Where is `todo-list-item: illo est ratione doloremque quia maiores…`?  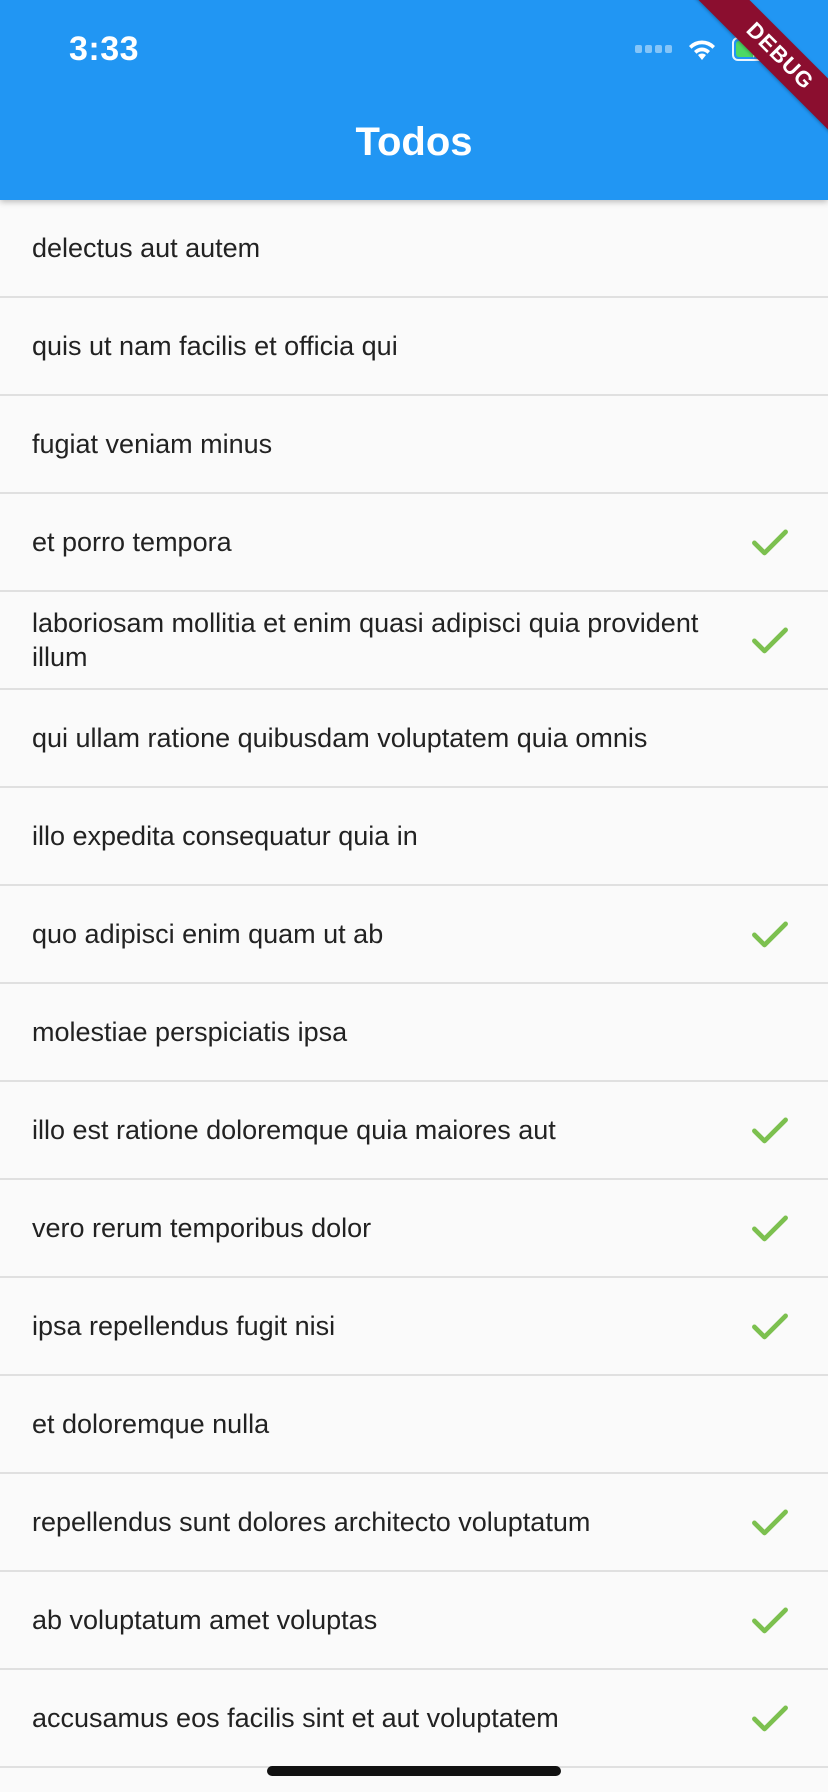
todo-list-item: illo est ratione doloremque quia maiores… is located at coordinates (414, 1131).